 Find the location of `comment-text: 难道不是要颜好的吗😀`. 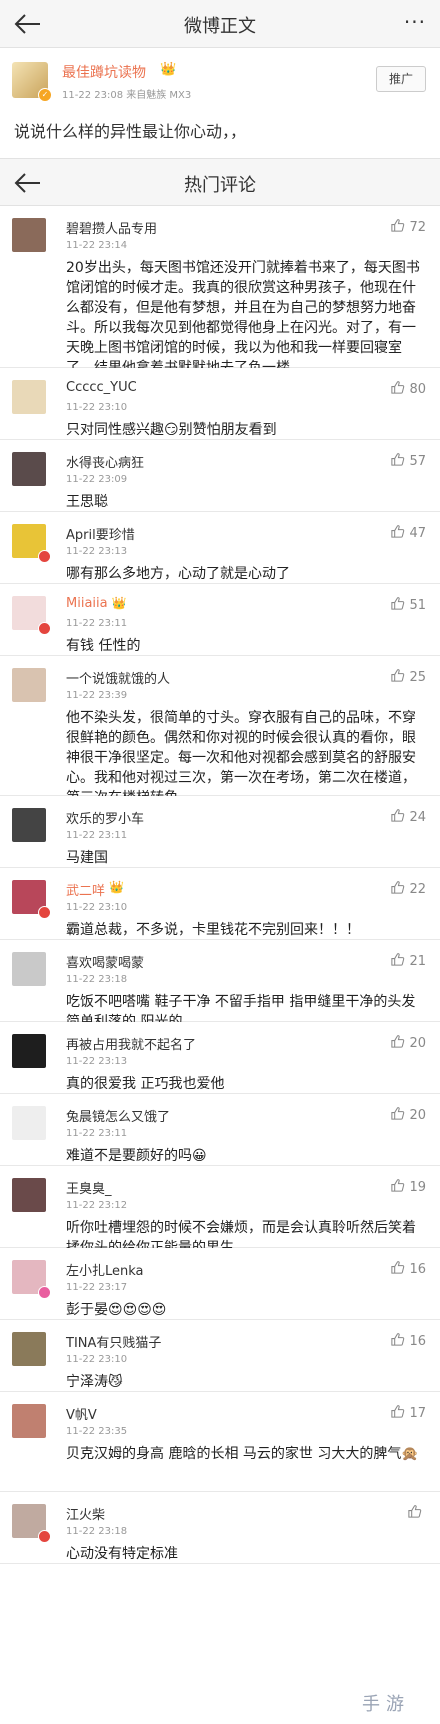

comment-text: 难道不是要颜好的吗😀 is located at coordinates (136, 1156).